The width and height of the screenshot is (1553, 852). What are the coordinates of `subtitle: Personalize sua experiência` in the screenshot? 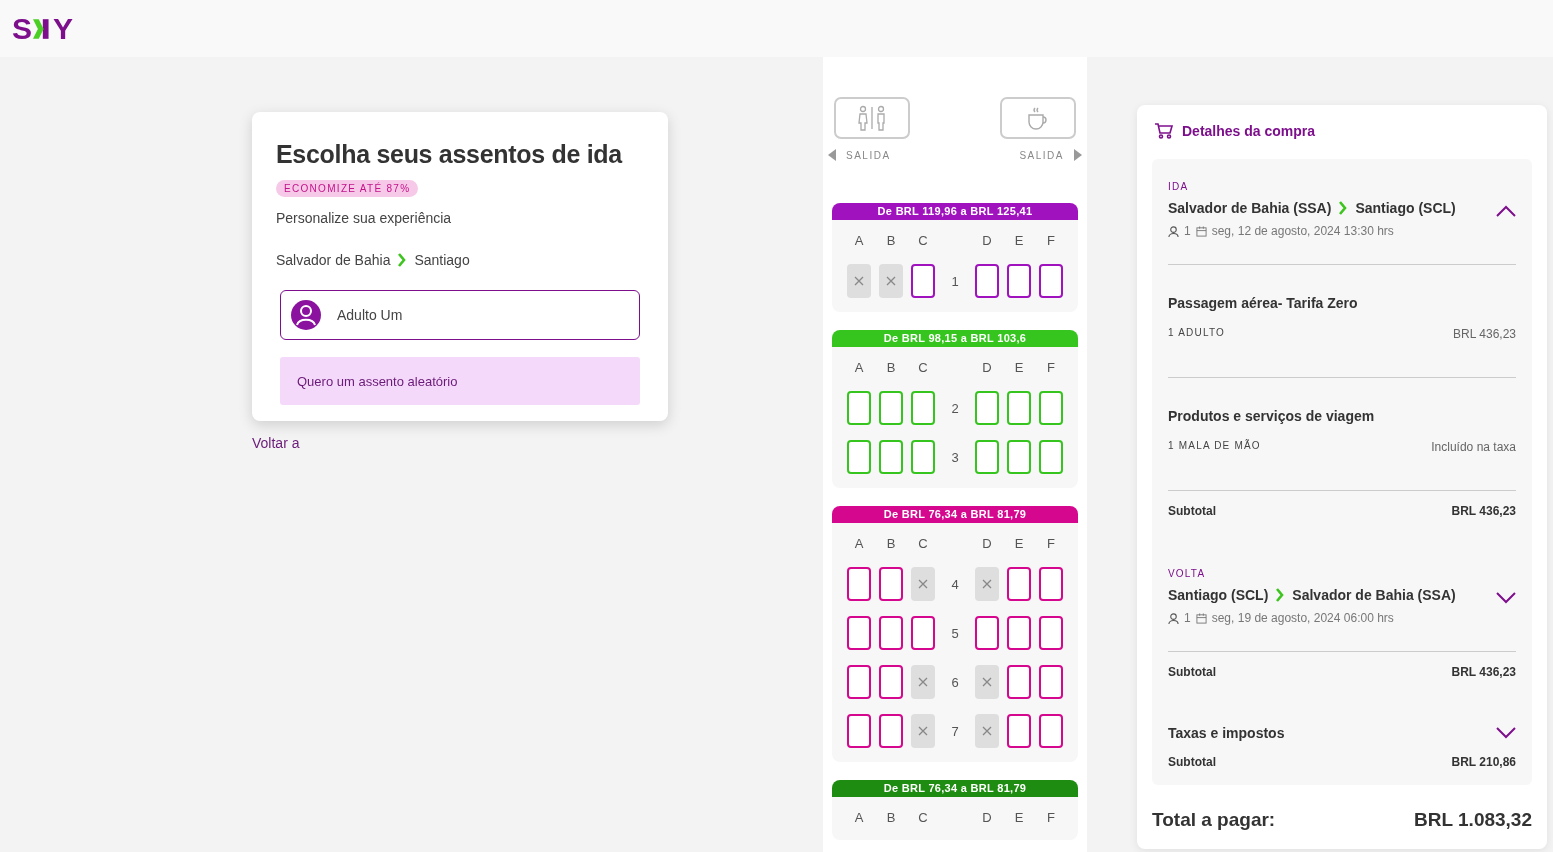 It's located at (364, 218).